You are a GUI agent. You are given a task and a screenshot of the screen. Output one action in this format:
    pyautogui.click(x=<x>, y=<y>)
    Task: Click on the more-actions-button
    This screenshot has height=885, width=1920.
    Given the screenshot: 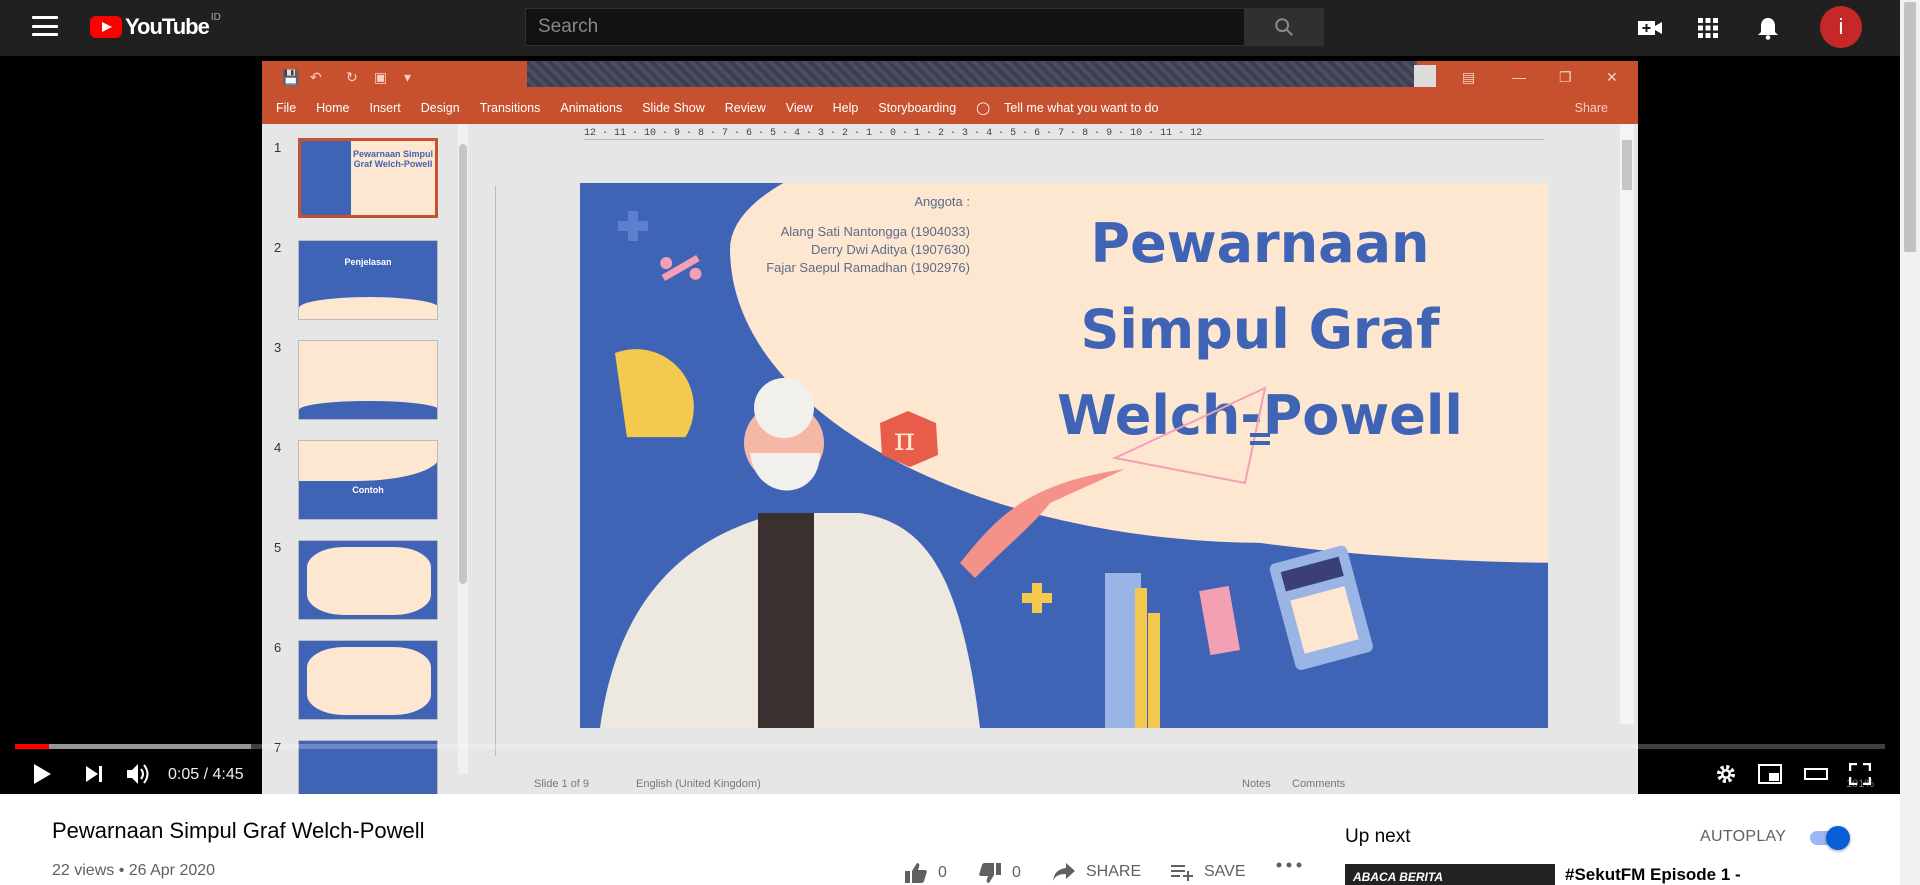 What is the action you would take?
    pyautogui.click(x=1289, y=865)
    